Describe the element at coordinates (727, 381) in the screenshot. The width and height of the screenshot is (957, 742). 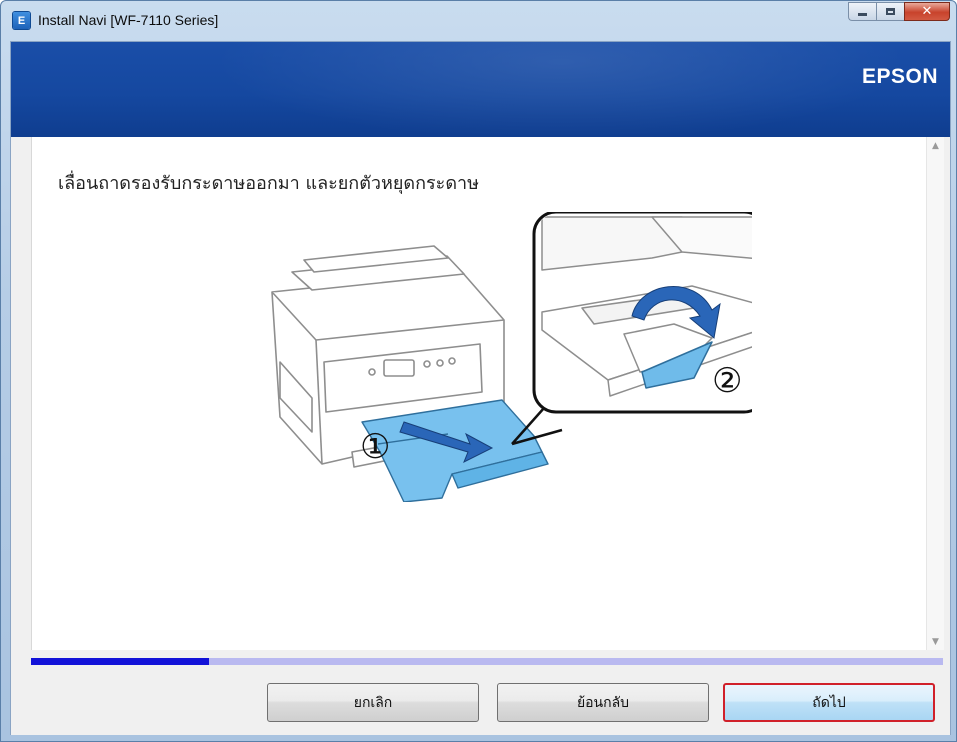
I see `step-2-marker: ②` at that location.